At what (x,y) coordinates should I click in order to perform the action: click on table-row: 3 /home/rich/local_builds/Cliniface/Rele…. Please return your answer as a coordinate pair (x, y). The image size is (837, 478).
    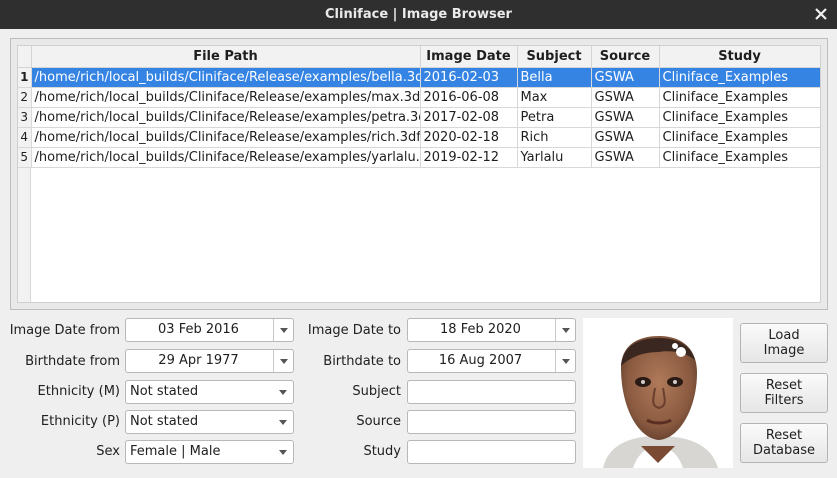
    Looking at the image, I should click on (419, 117).